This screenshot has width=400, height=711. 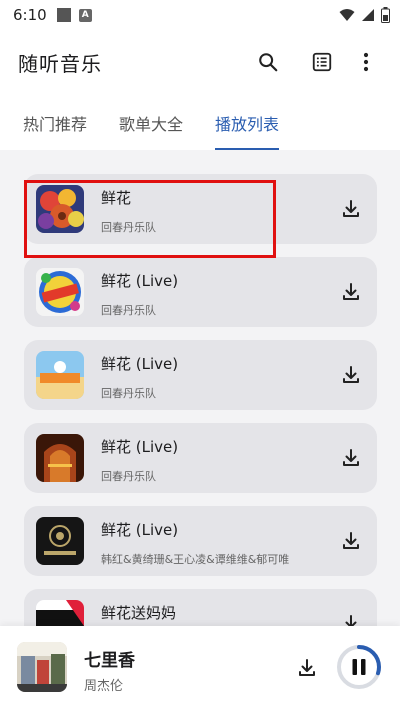 What do you see at coordinates (200, 127) in the screenshot?
I see `tab-bar: 热门推荐 歌单大全 播放列表` at bounding box center [200, 127].